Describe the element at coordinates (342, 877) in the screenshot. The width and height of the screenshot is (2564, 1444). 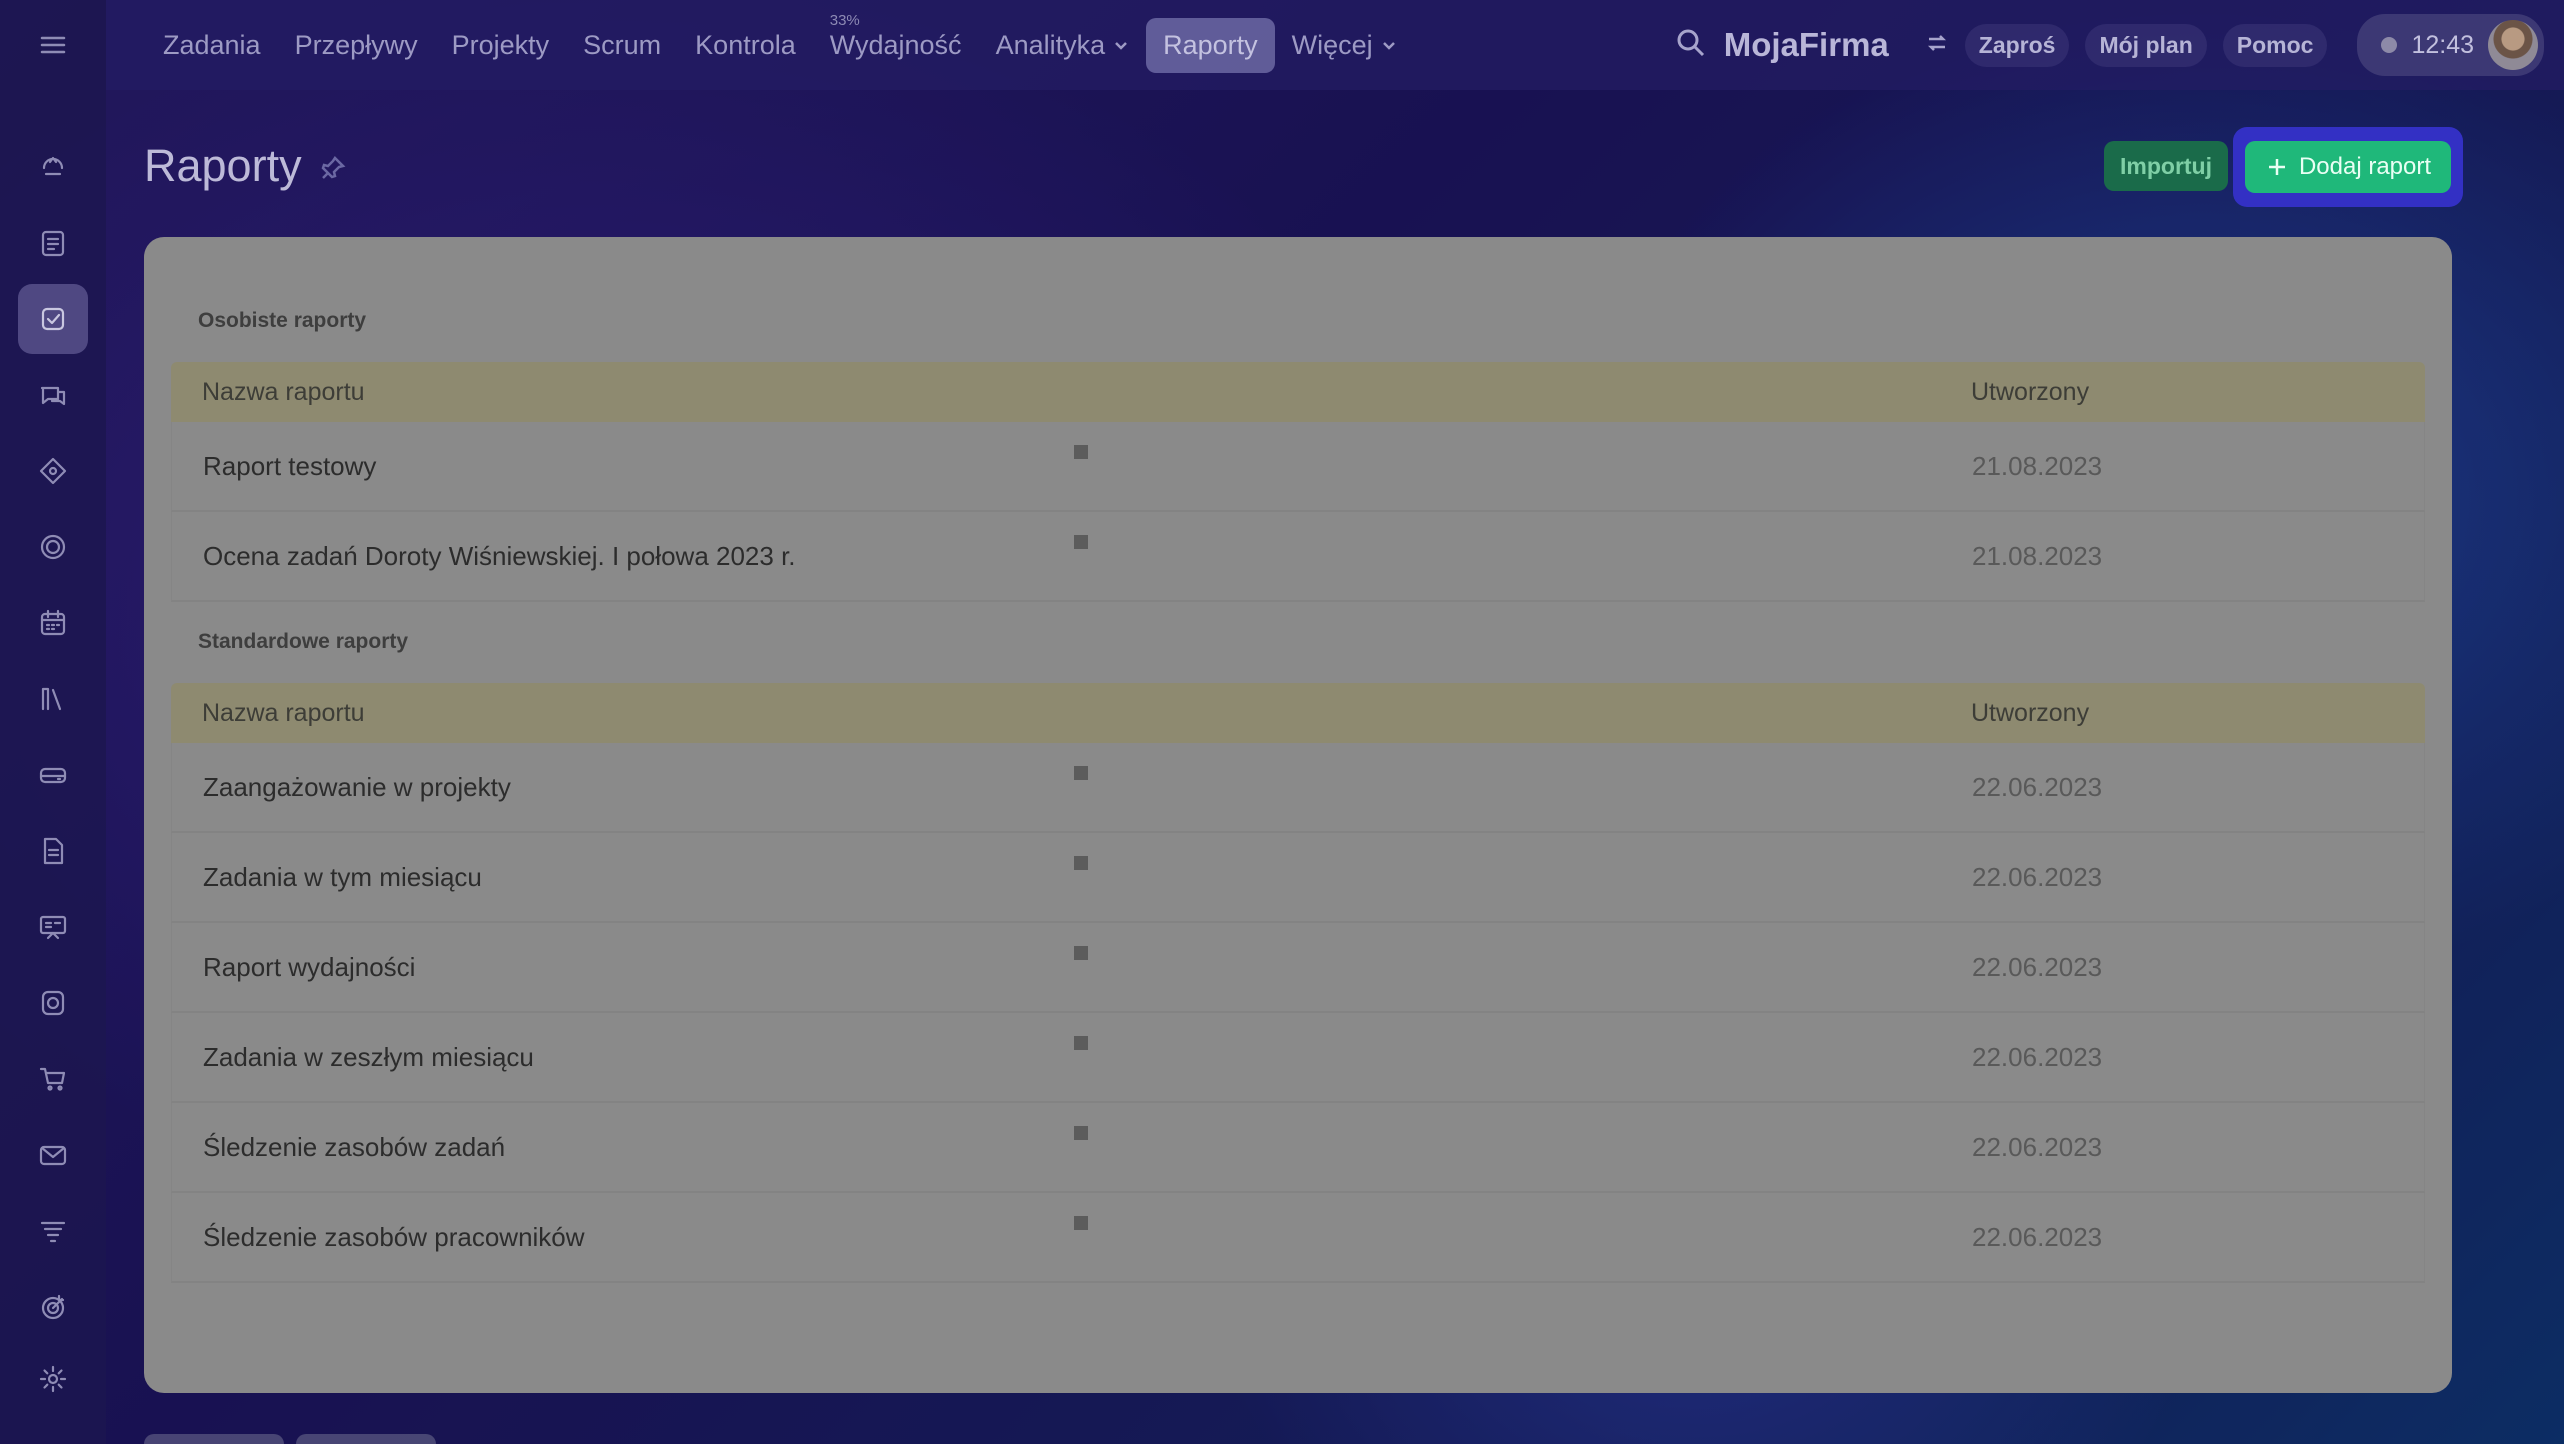
I see `report-name: Zadania w tym miesiącu` at that location.